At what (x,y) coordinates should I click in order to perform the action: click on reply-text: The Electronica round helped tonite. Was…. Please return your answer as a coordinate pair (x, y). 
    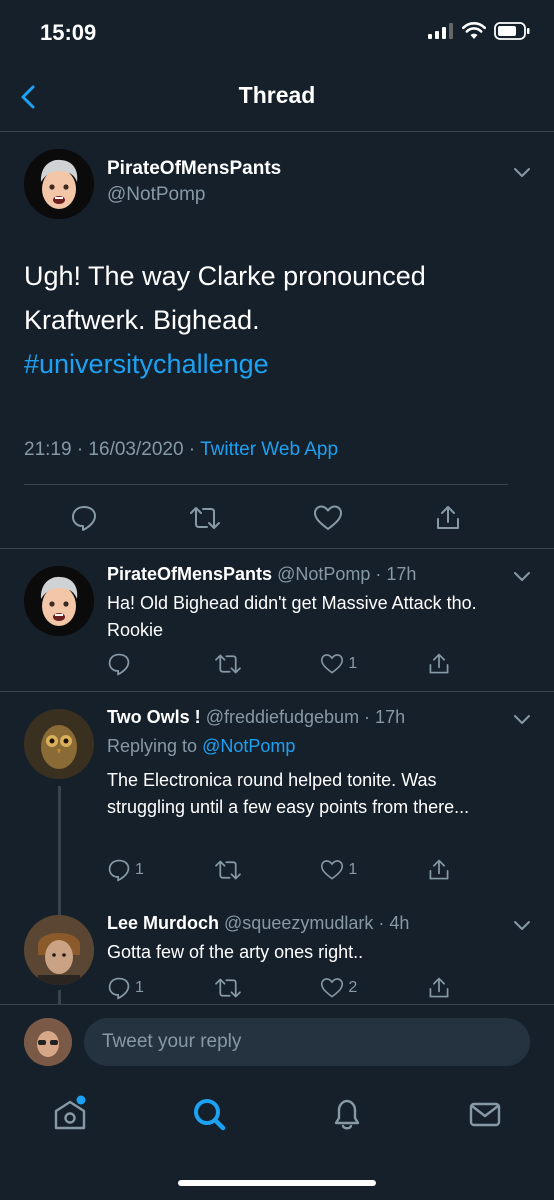
    Looking at the image, I should click on (288, 793).